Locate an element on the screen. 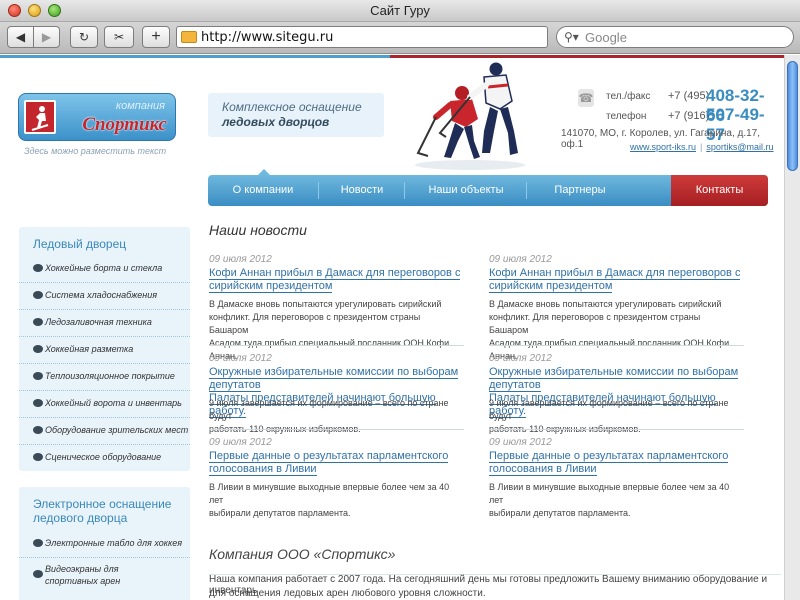 The width and height of the screenshot is (800, 600). sidebar-item: Электронные табло для хоккея is located at coordinates (104, 544).